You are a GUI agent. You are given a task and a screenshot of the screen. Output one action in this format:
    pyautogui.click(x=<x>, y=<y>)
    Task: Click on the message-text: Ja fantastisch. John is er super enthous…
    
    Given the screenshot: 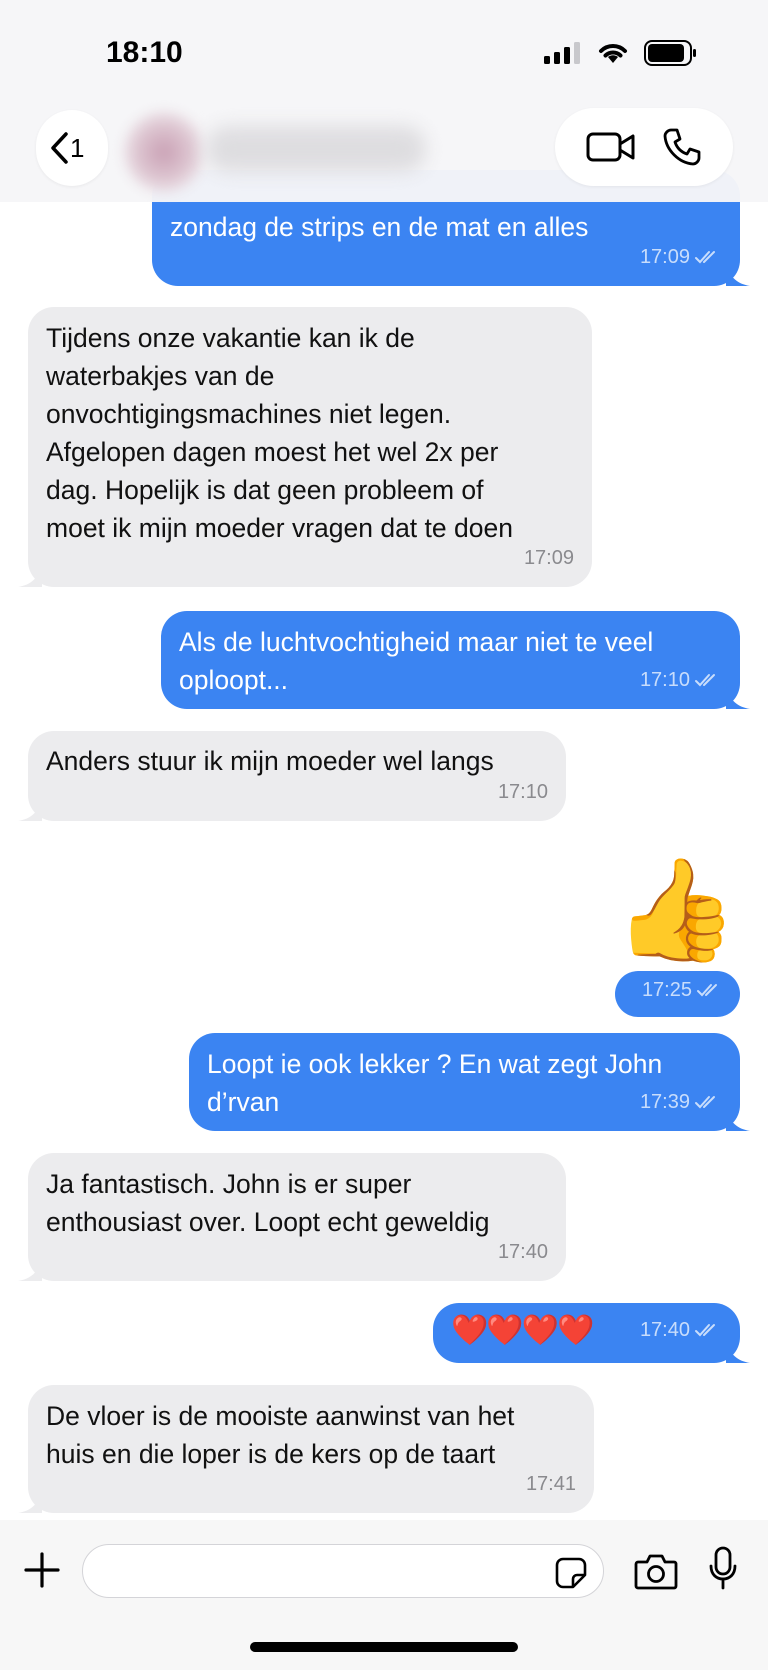 What is the action you would take?
    pyautogui.click(x=268, y=1203)
    